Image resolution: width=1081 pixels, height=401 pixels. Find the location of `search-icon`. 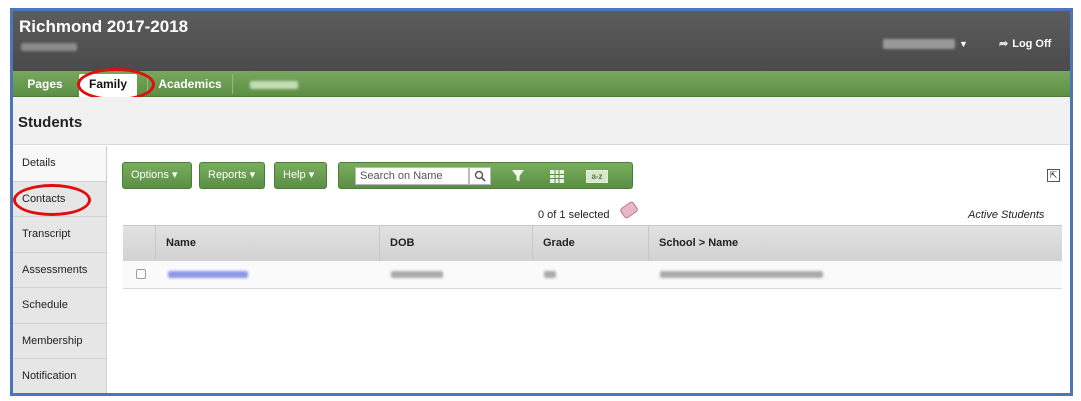

search-icon is located at coordinates (480, 176).